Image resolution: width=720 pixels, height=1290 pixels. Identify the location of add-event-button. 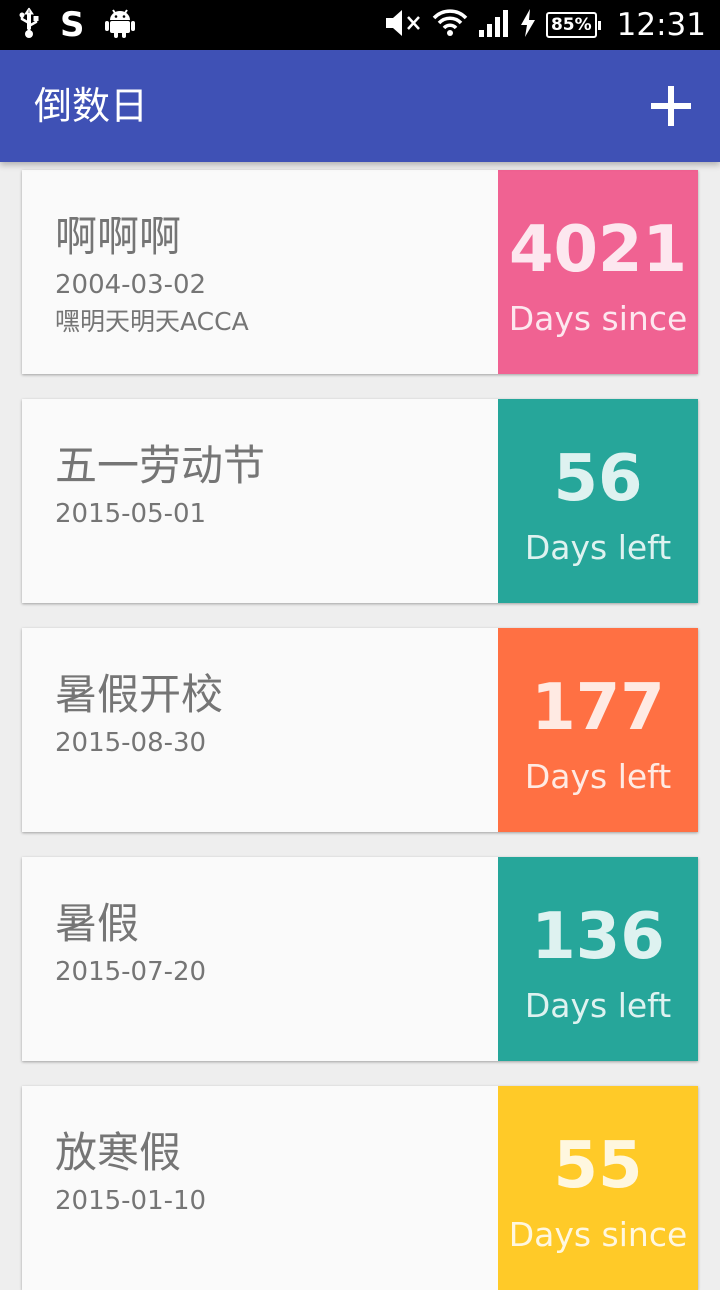
(671, 106).